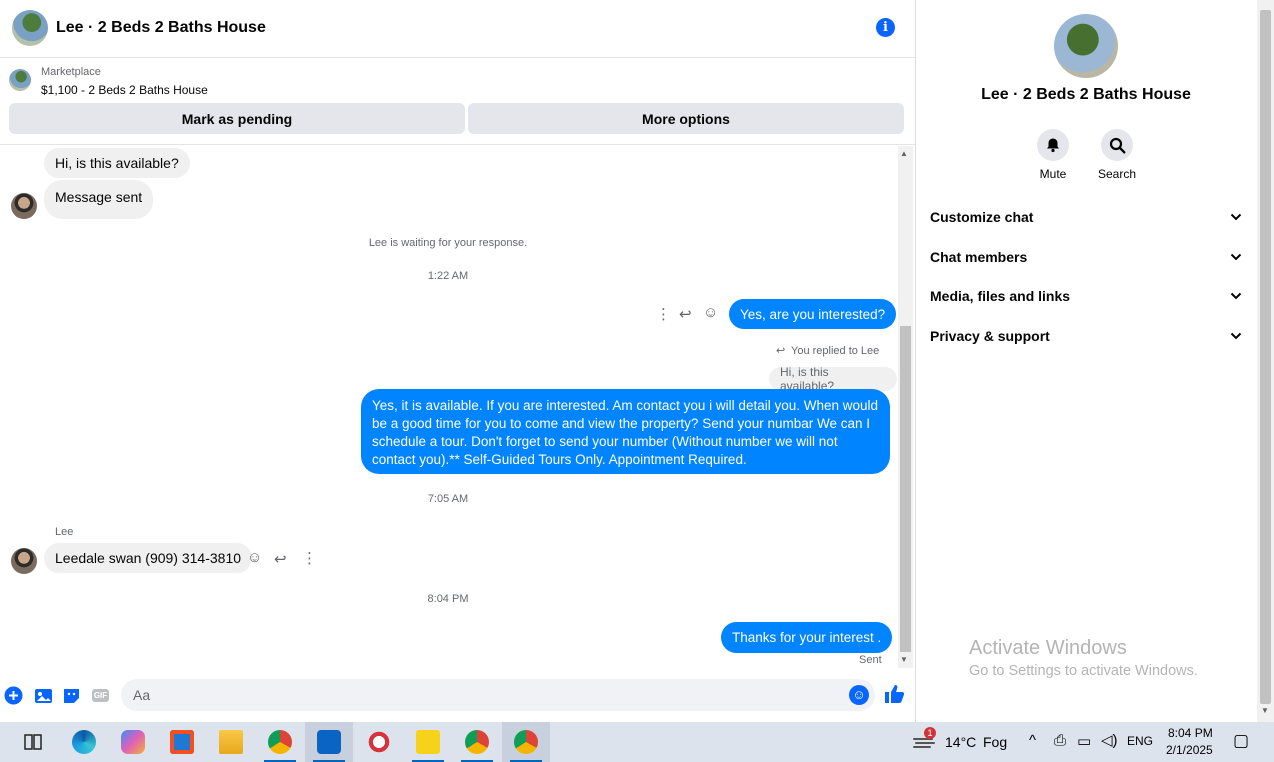 This screenshot has width=1274, height=762. I want to click on edge-icon, so click(84, 742).